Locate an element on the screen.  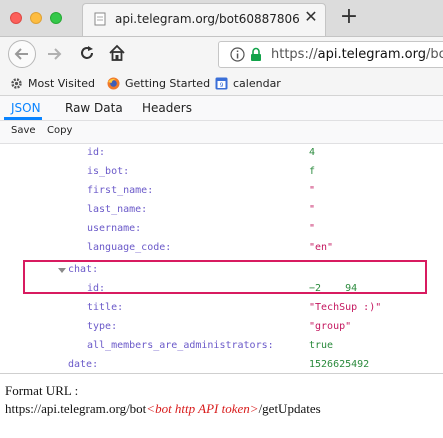
new-tab-button: + is located at coordinates (349, 17).